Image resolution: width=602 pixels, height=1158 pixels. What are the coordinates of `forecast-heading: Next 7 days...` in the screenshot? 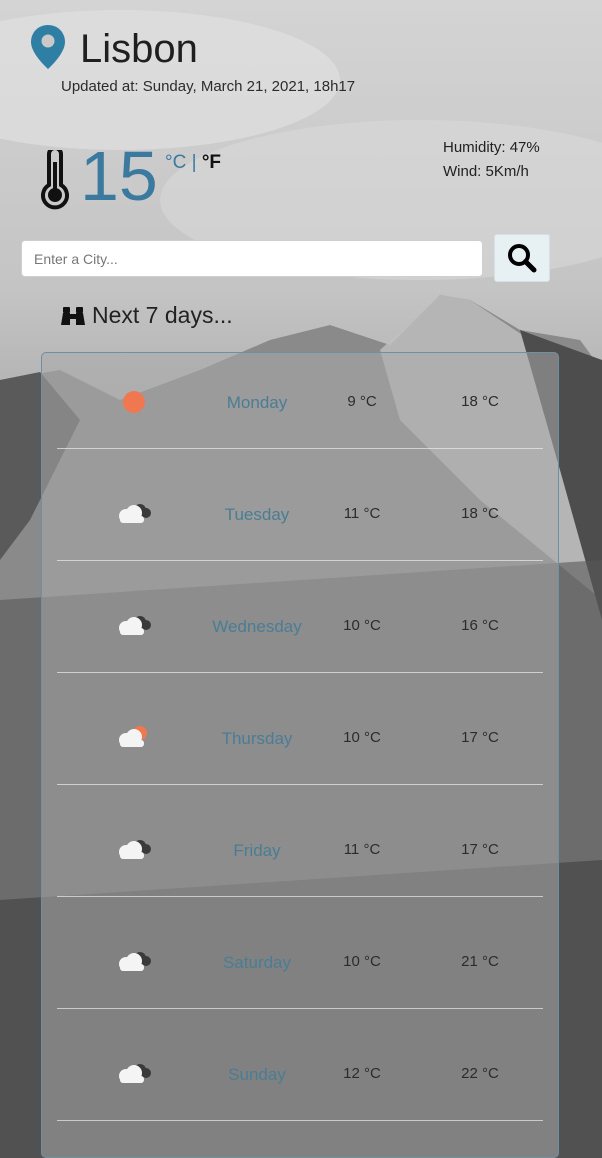 It's located at (146, 315).